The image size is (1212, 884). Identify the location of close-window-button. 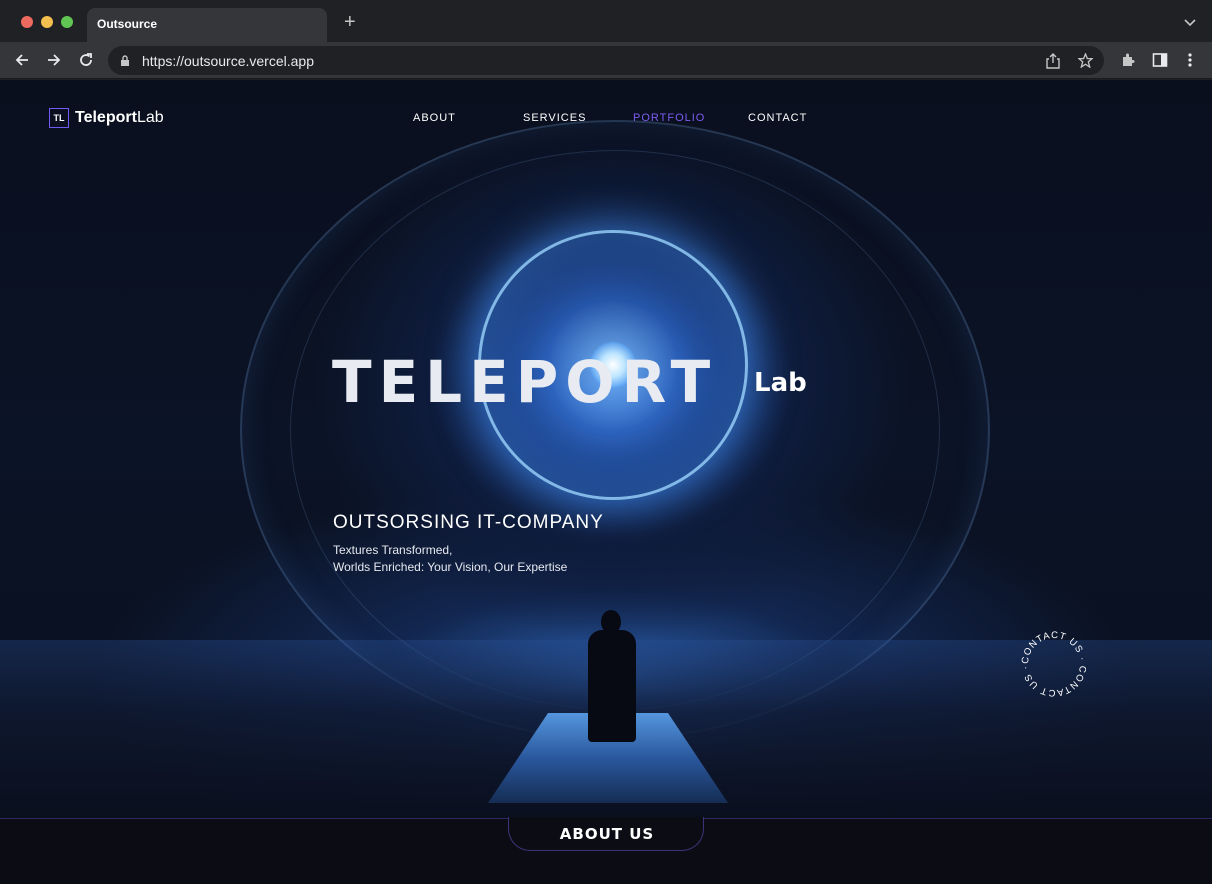
(27, 22).